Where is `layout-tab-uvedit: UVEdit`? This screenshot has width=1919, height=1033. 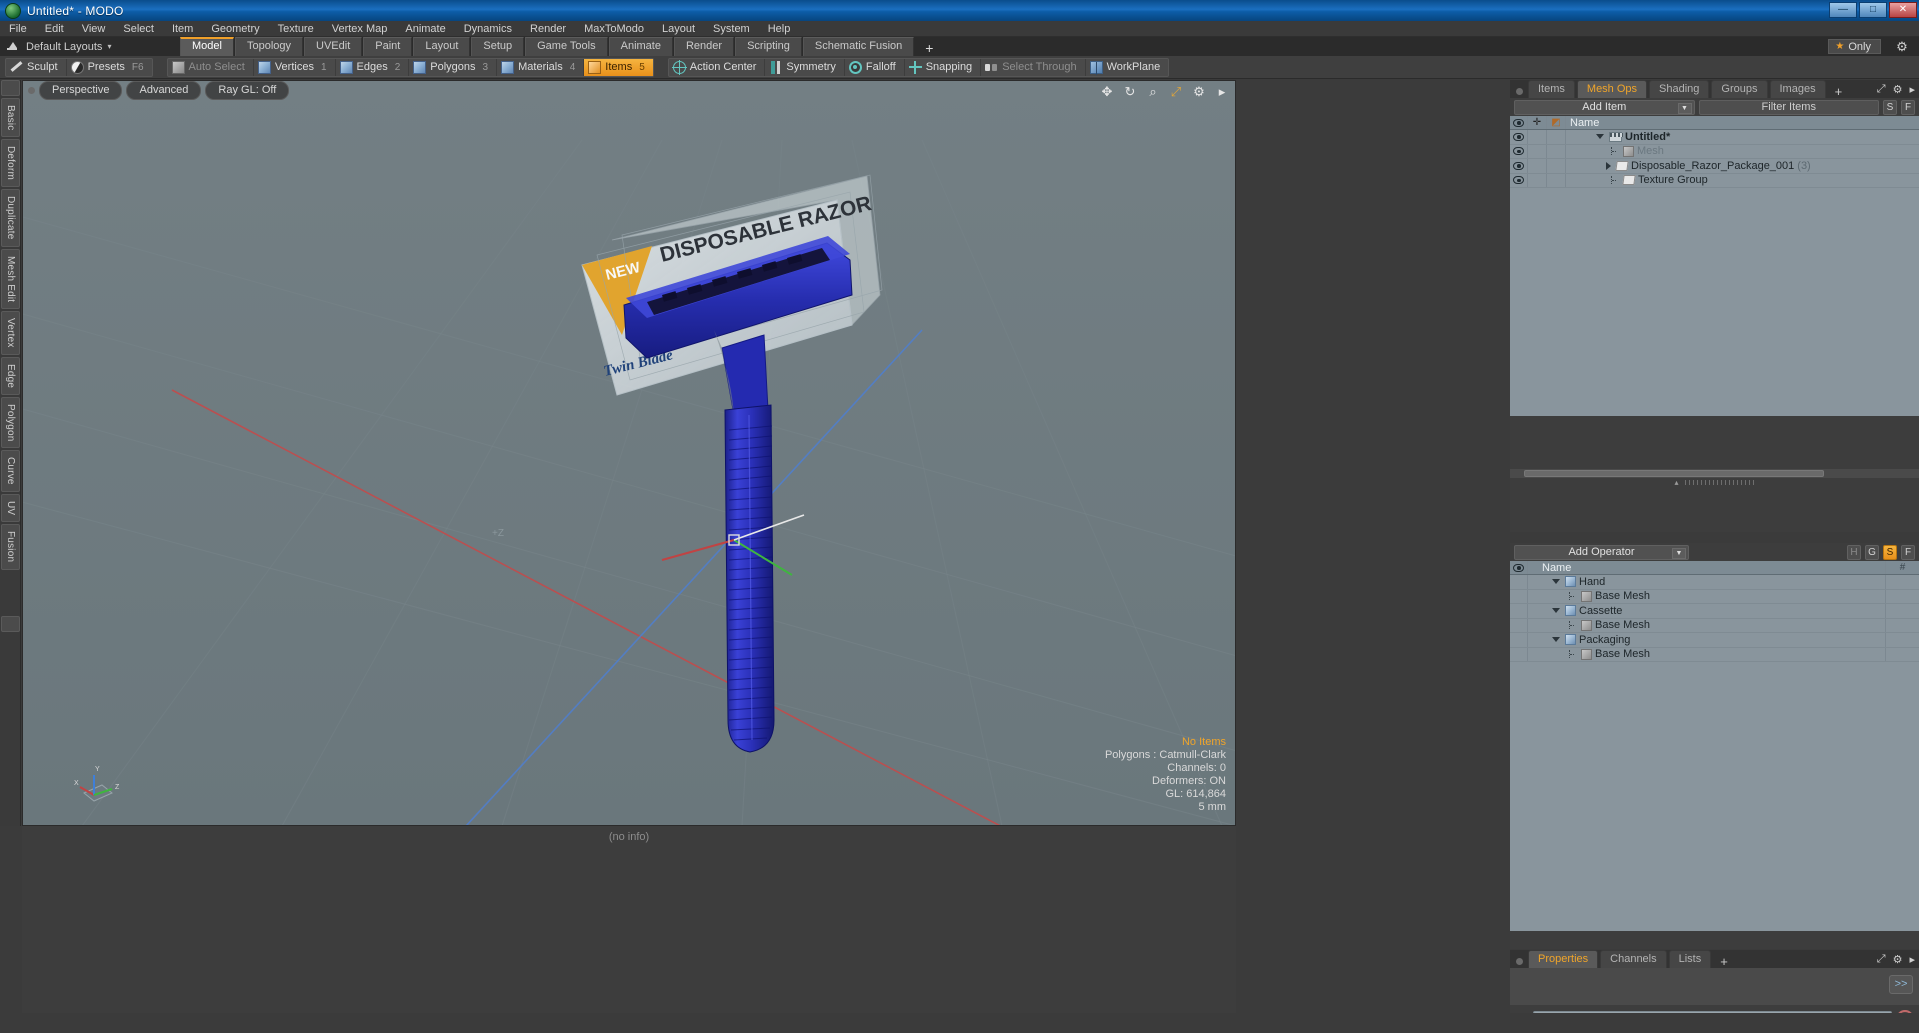 layout-tab-uvedit: UVEdit is located at coordinates (333, 46).